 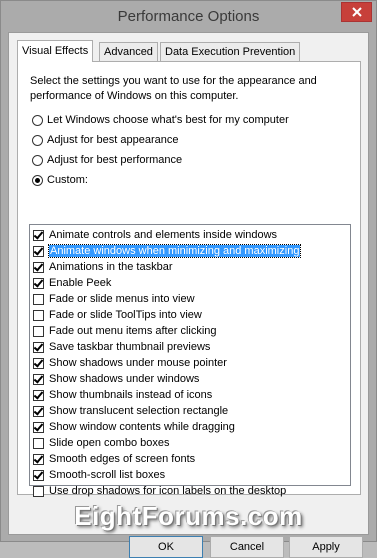 I want to click on effect-list-item: Show thumbnails instead of icons, so click(x=122, y=395).